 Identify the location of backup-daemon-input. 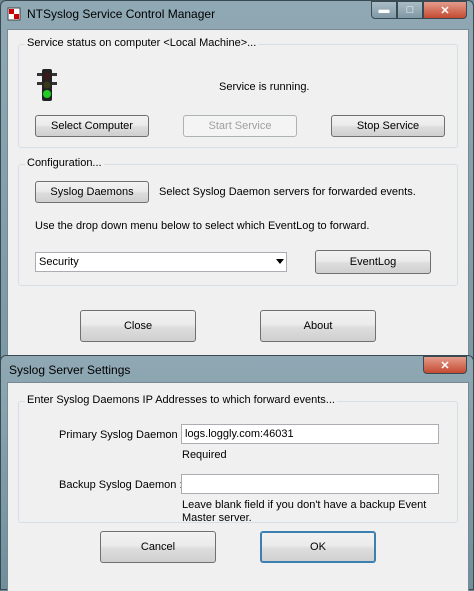
(310, 484).